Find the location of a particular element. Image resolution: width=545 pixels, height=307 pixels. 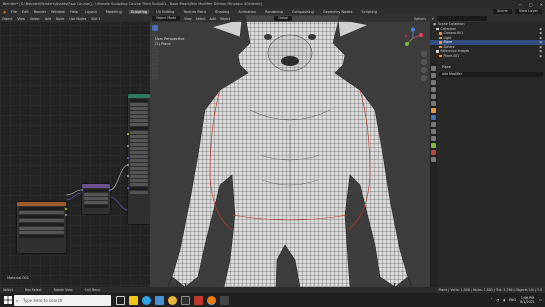

filter-icon: ▾ is located at coordinates (433, 19).